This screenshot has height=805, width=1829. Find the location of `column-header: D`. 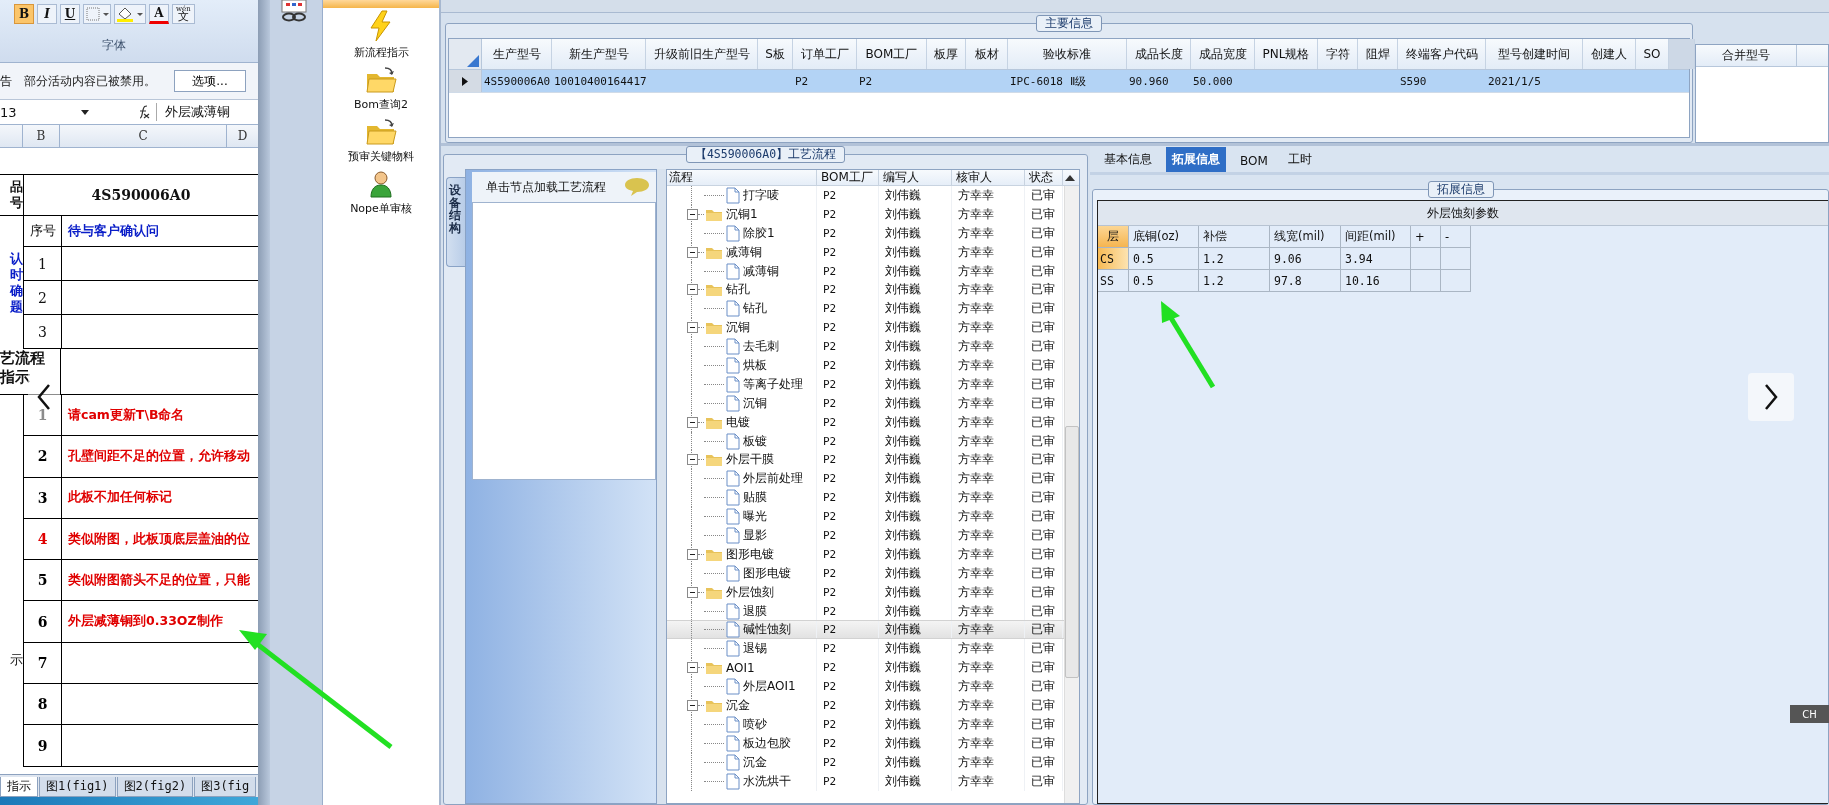

column-header: D is located at coordinates (242, 136).